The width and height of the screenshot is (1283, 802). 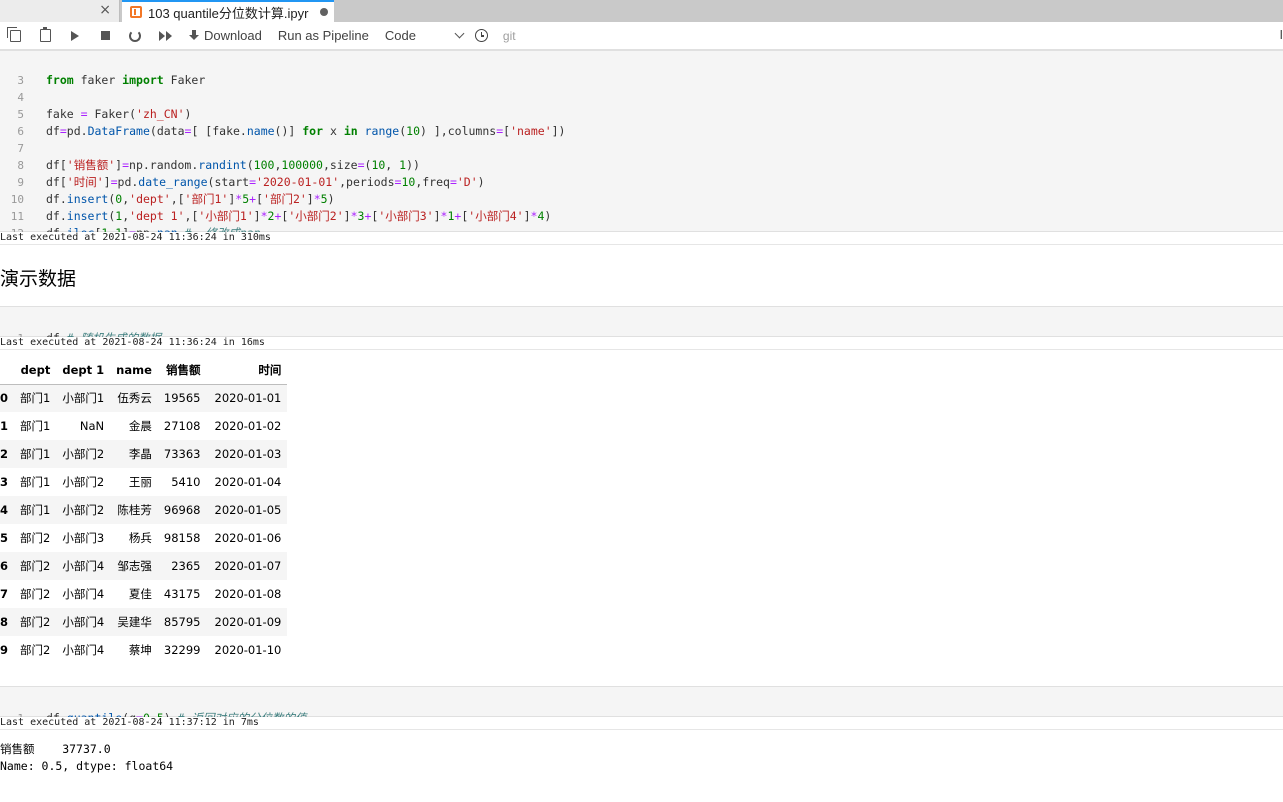 I want to click on table-row: 9 部门2 小部门4 蔡坤 32299 2020-01-10, so click(x=143, y=650).